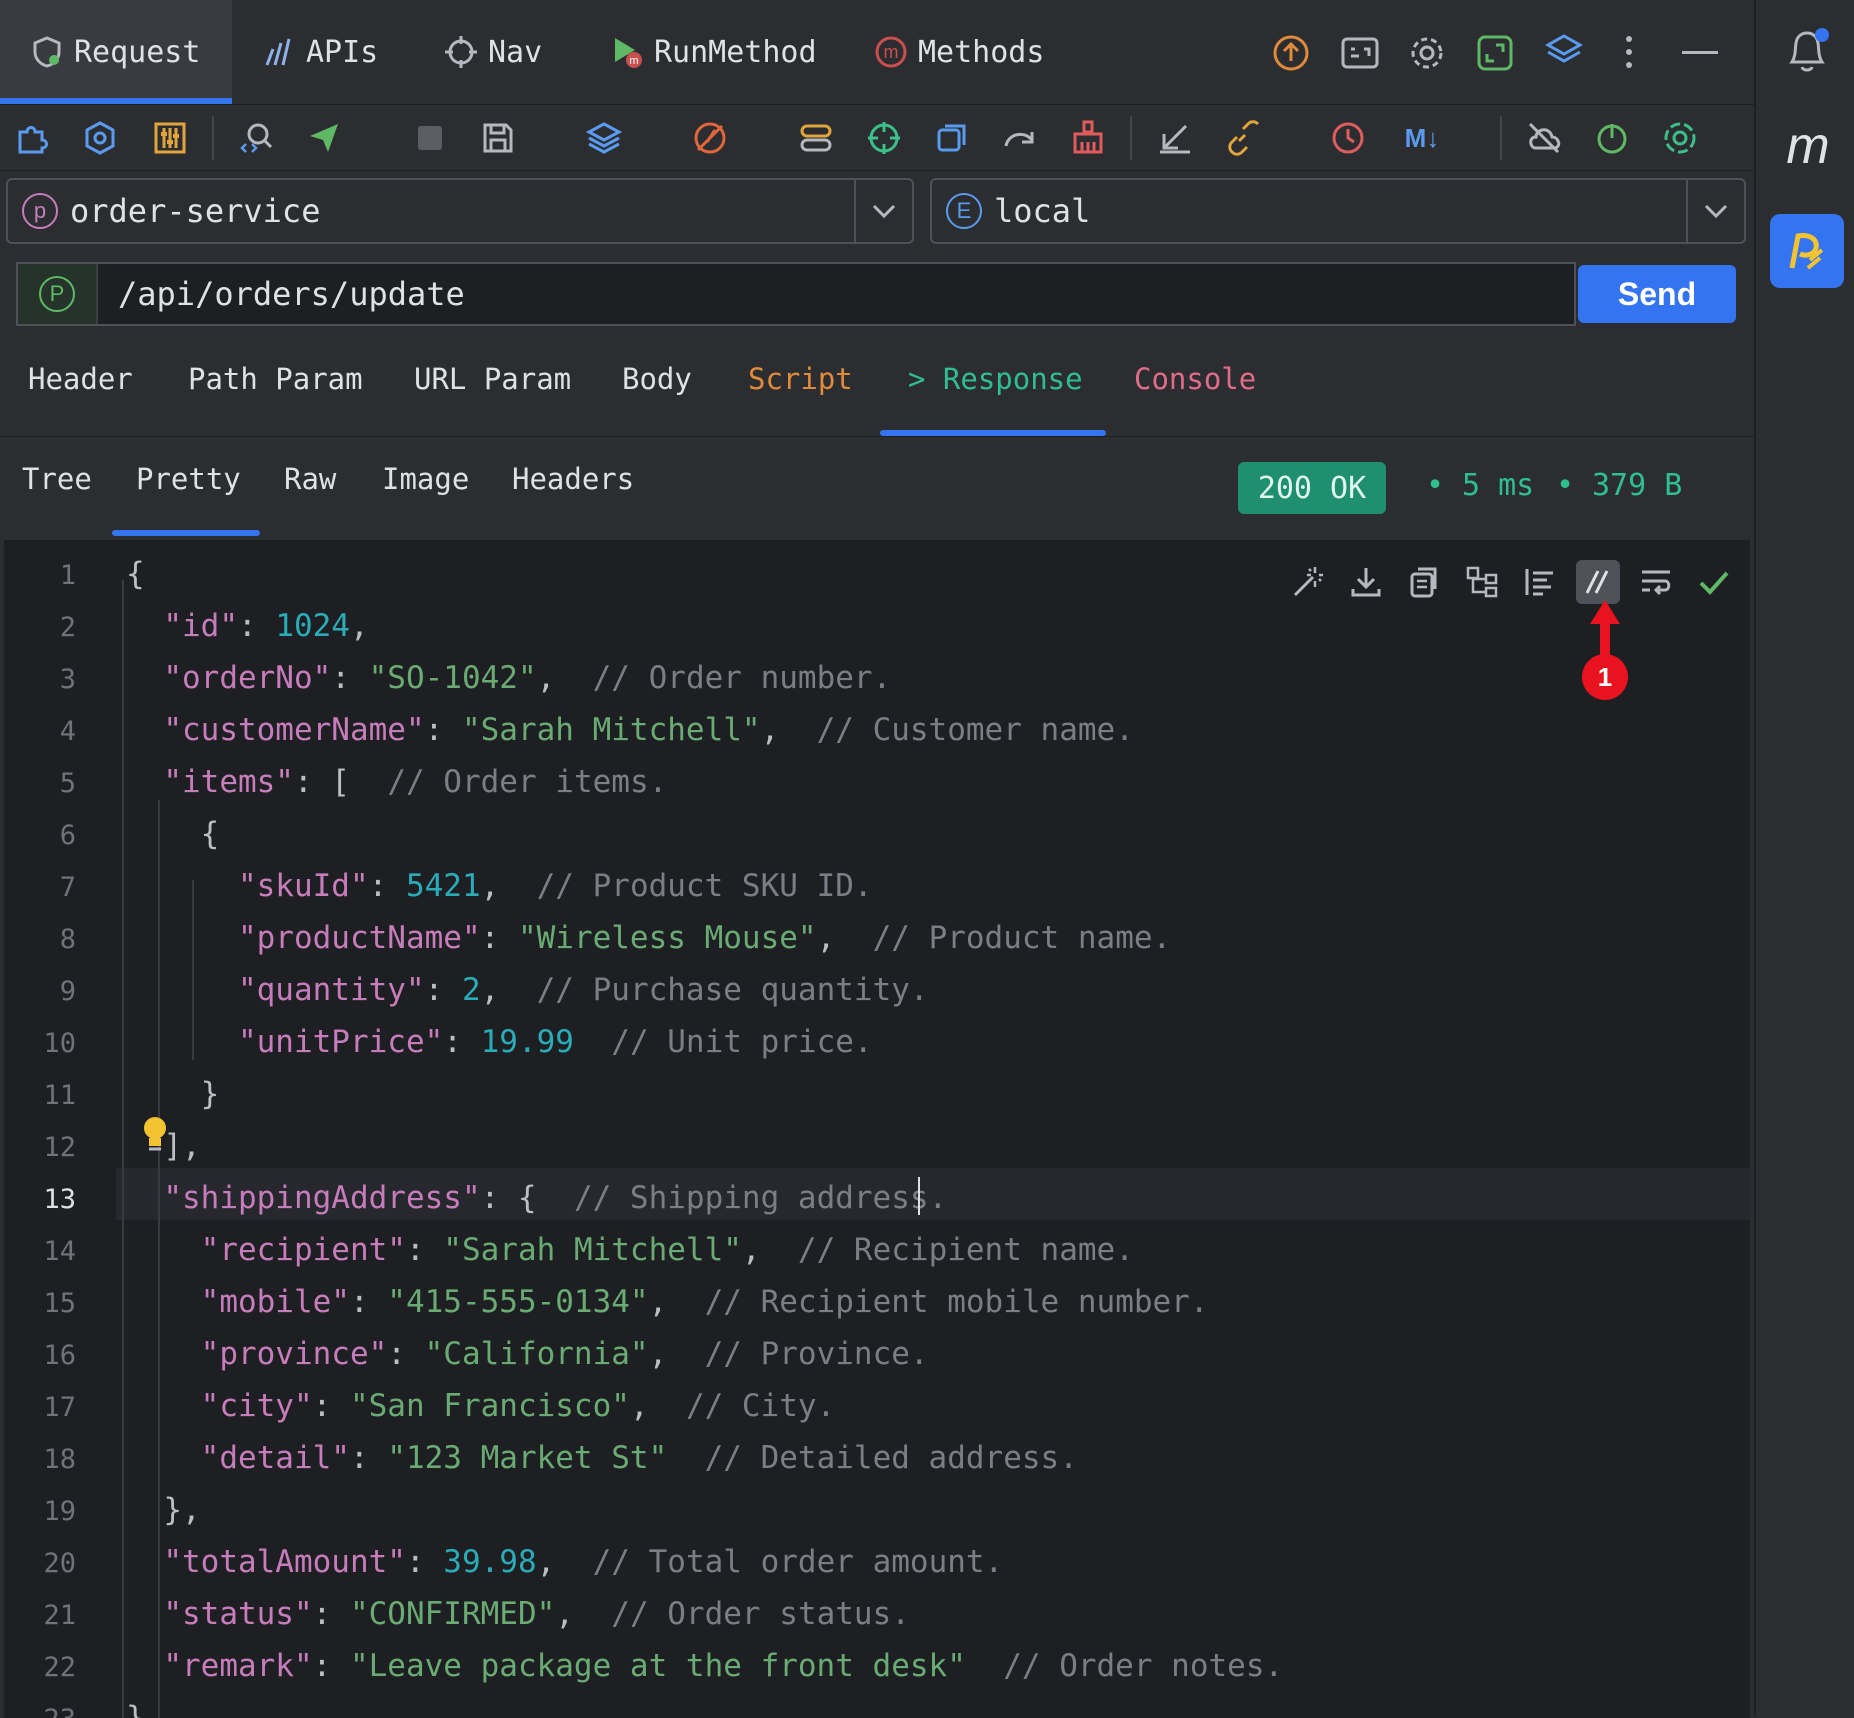 Image resolution: width=1854 pixels, height=1718 pixels. What do you see at coordinates (460, 211) in the screenshot?
I see `project-selector: p order-service` at bounding box center [460, 211].